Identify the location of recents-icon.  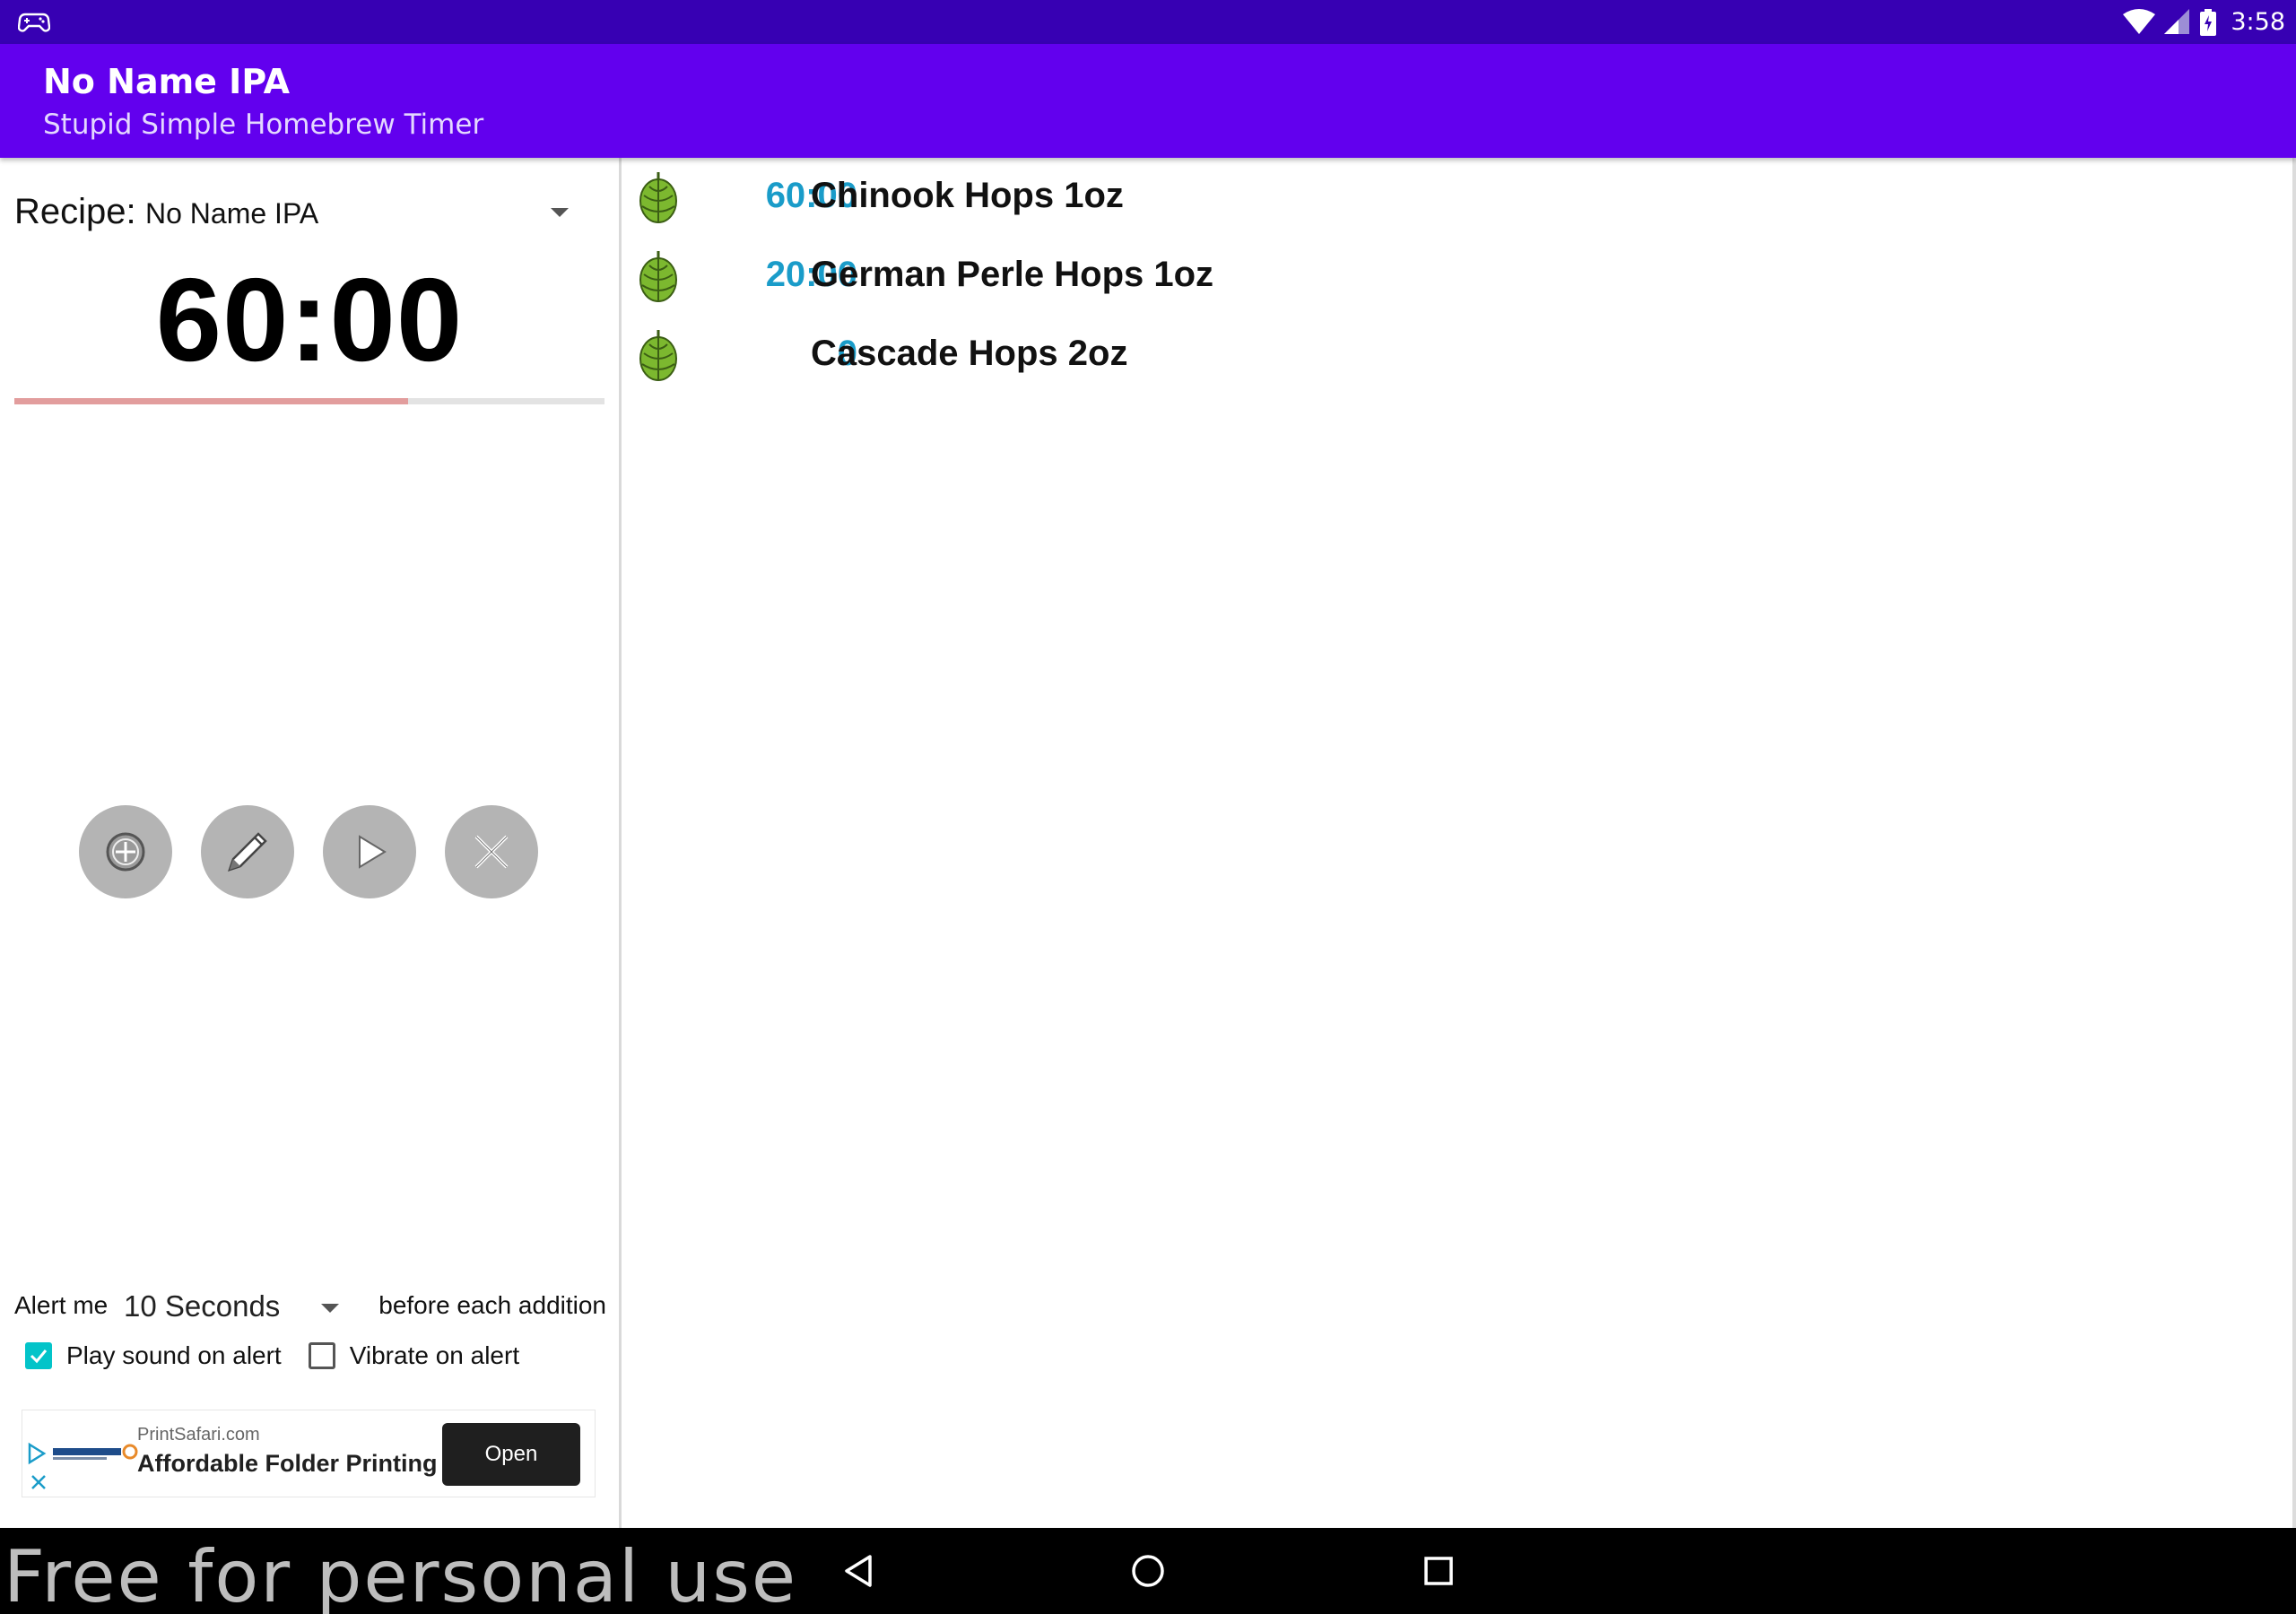
(1438, 1571).